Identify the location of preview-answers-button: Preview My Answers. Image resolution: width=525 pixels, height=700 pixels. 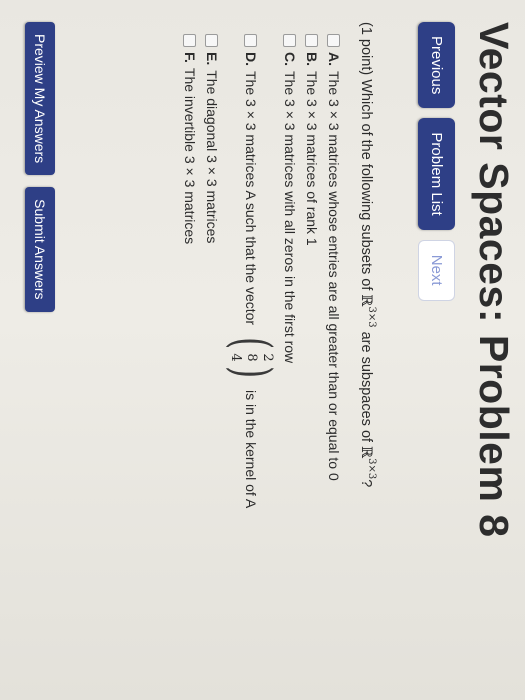
(40, 99).